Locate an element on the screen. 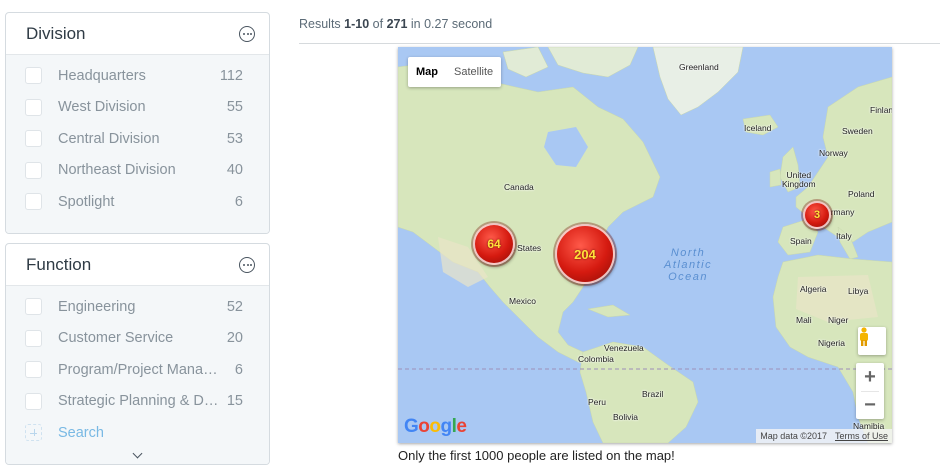 The height and width of the screenshot is (471, 940). zoom-out-button: − is located at coordinates (870, 405).